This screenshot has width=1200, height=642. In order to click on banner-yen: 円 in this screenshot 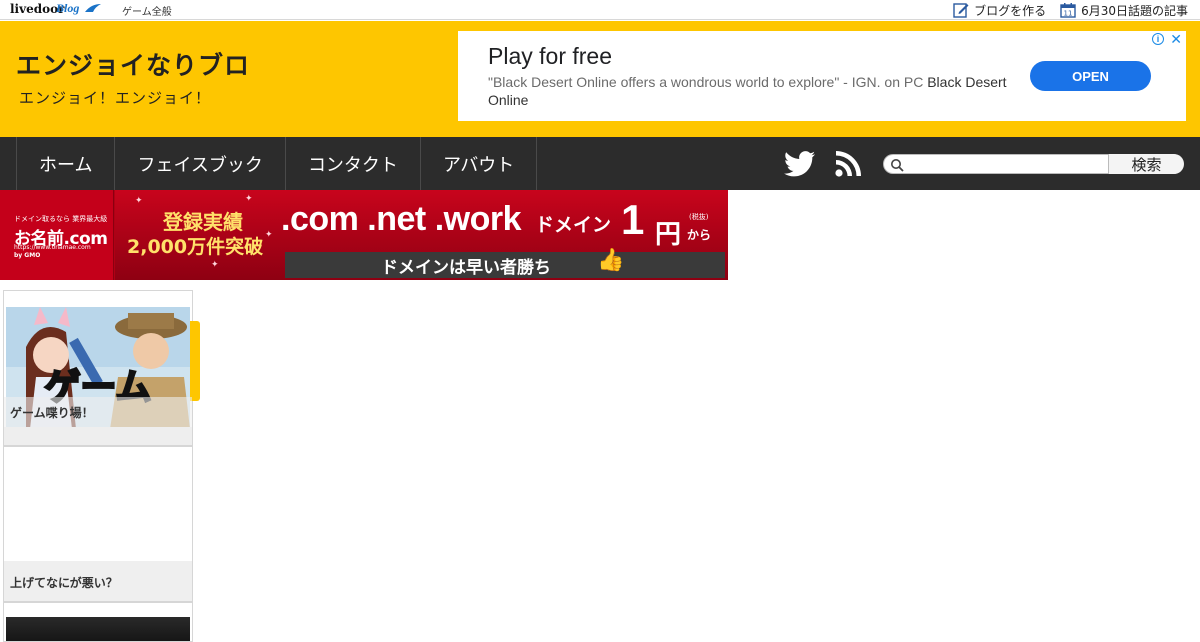, I will do `click(668, 235)`.